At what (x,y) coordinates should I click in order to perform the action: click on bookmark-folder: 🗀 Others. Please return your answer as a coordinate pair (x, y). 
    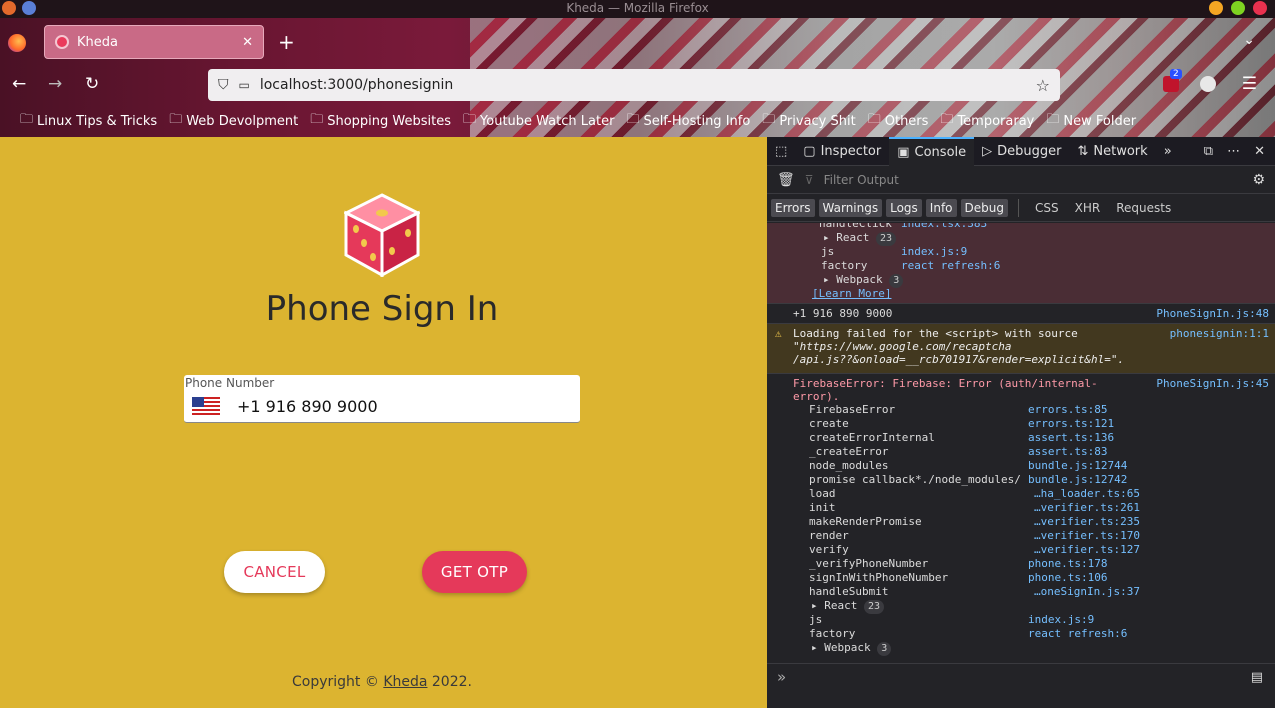
    Looking at the image, I should click on (898, 121).